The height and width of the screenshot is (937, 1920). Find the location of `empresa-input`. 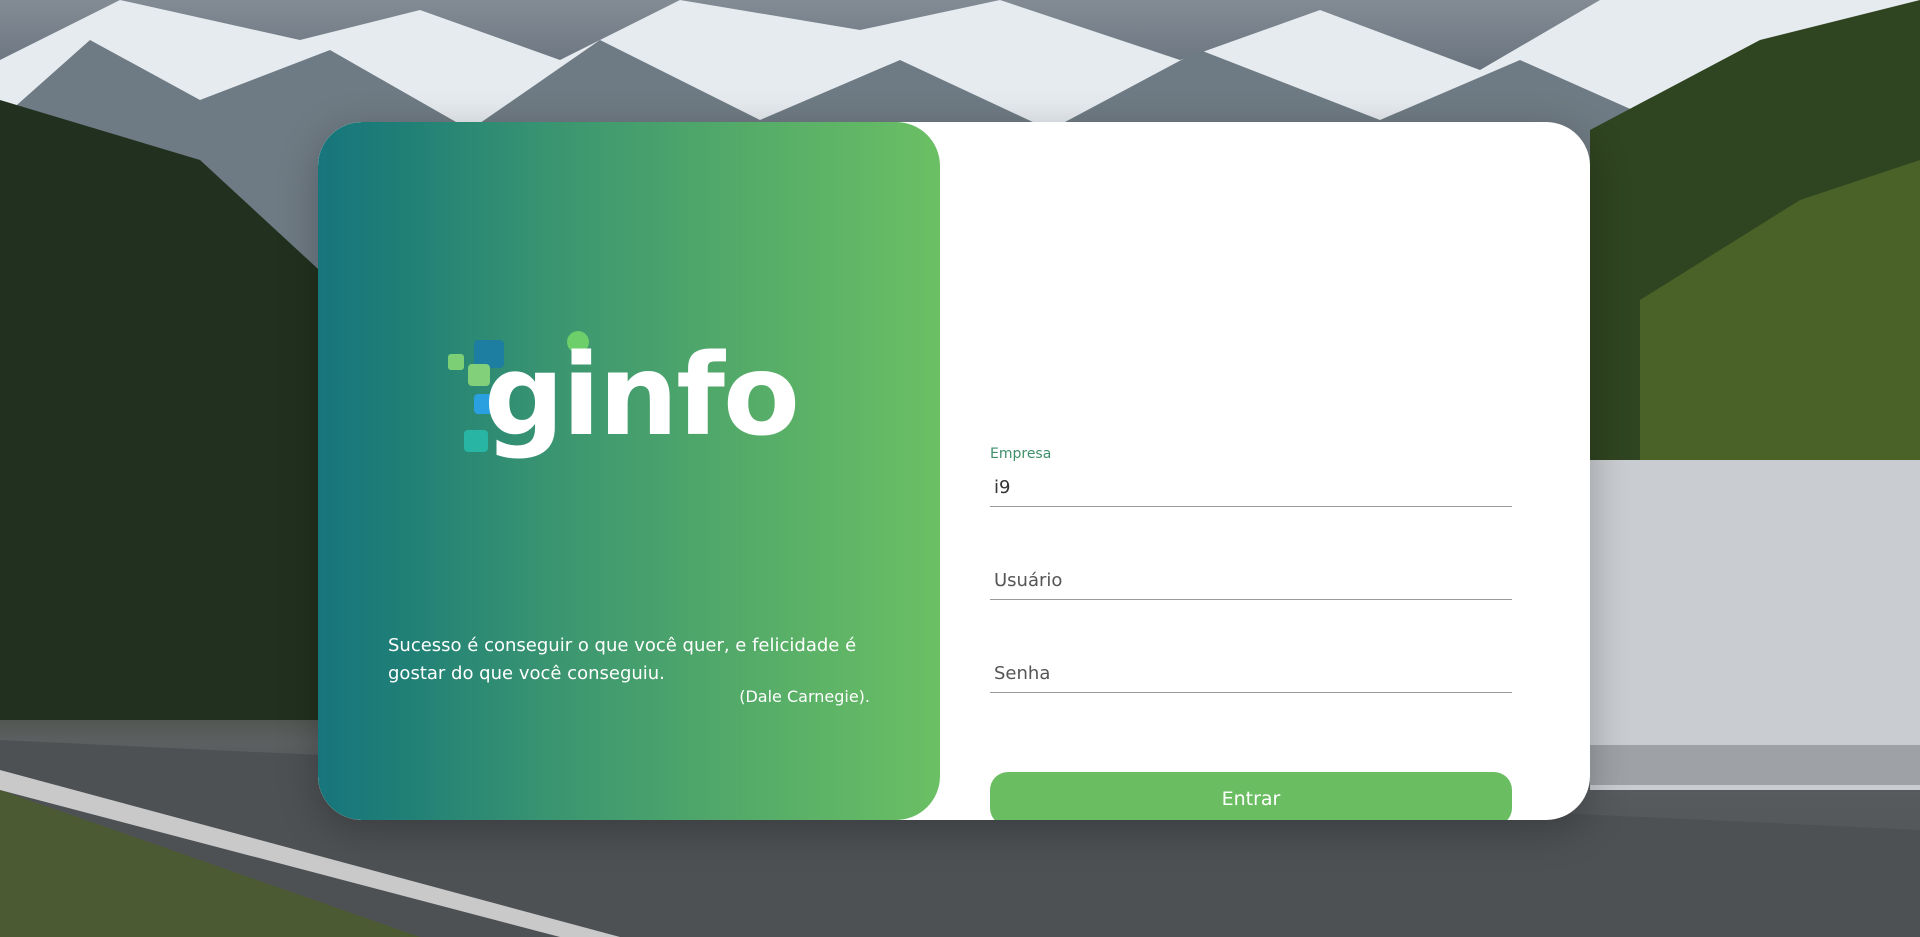

empresa-input is located at coordinates (1251, 487).